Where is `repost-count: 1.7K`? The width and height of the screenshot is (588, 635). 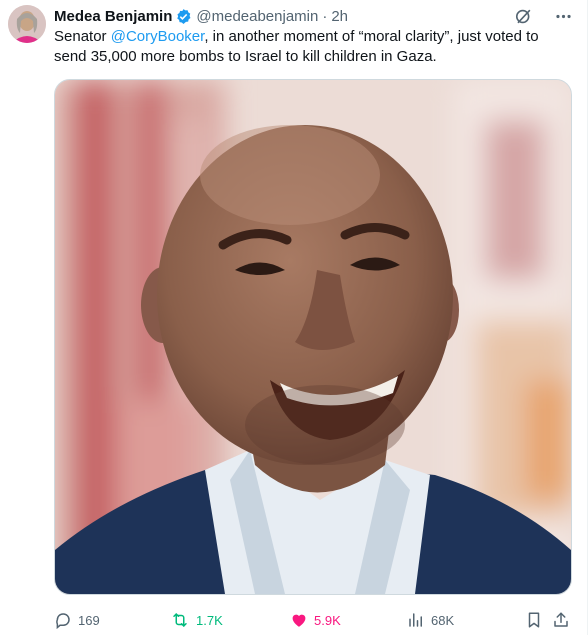 repost-count: 1.7K is located at coordinates (209, 620).